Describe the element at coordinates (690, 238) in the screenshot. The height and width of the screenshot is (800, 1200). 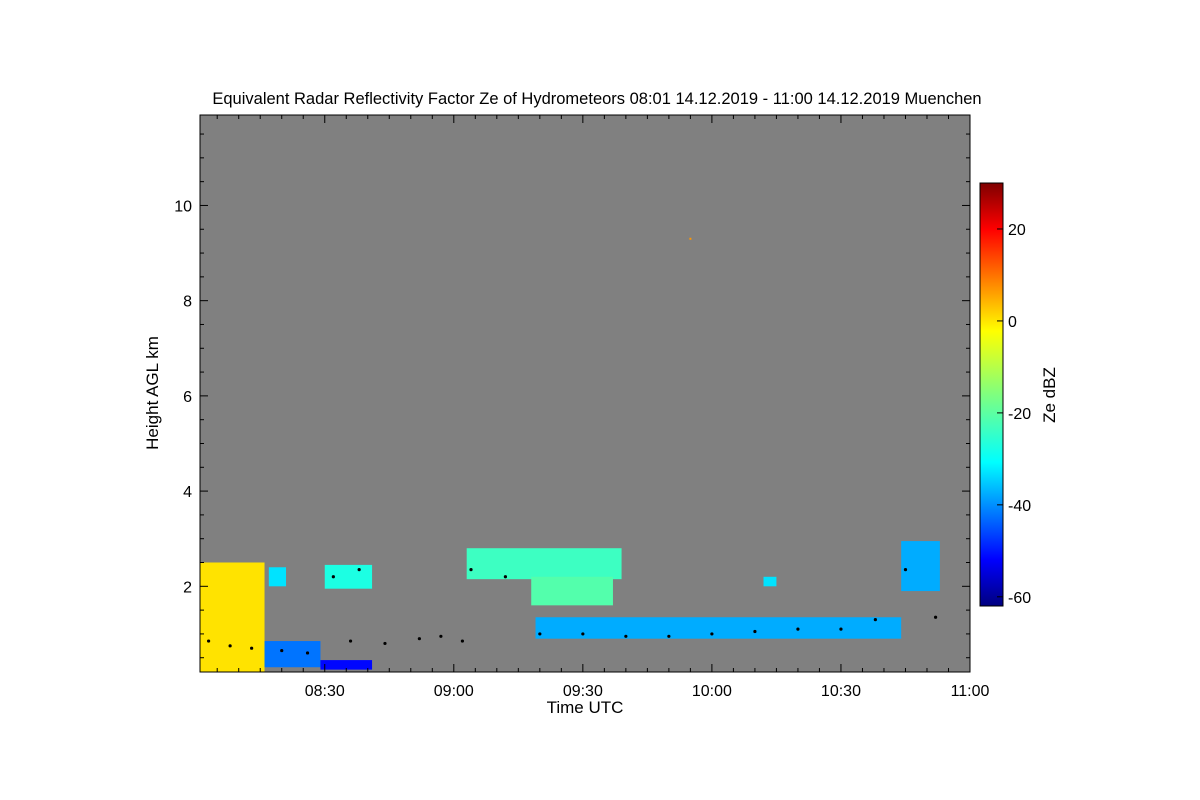
I see `echo-pixel` at that location.